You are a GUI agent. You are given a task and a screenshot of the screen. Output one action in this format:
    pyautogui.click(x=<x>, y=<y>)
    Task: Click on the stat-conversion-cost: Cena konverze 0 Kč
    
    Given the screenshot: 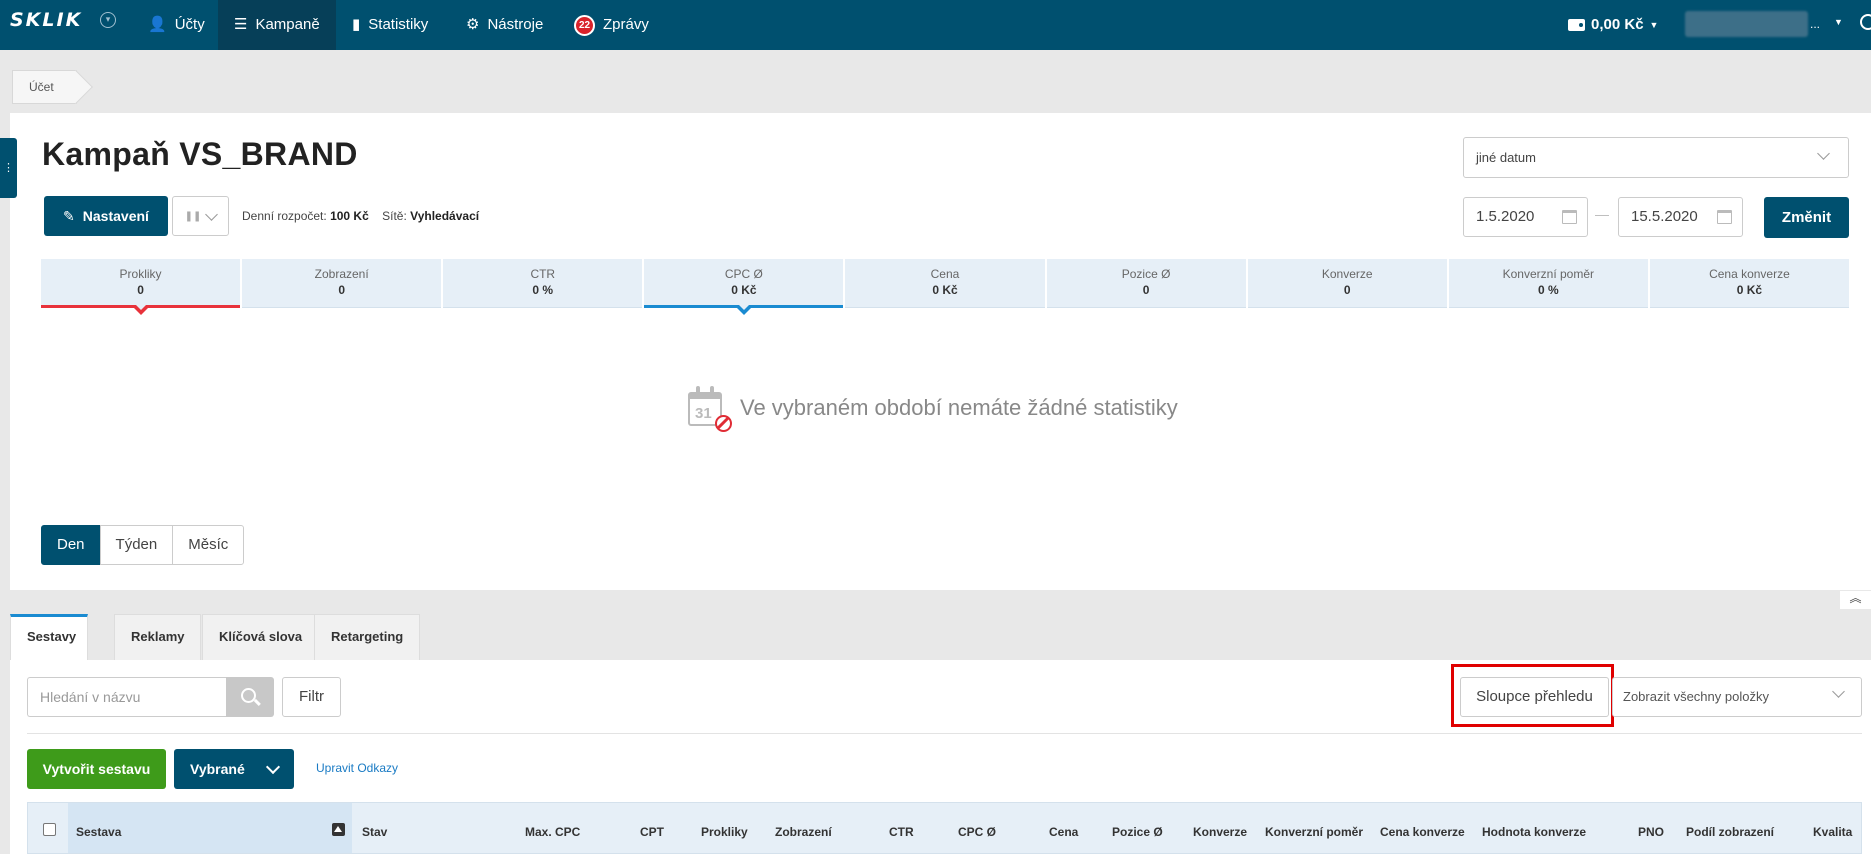 What is the action you would take?
    pyautogui.click(x=1749, y=283)
    